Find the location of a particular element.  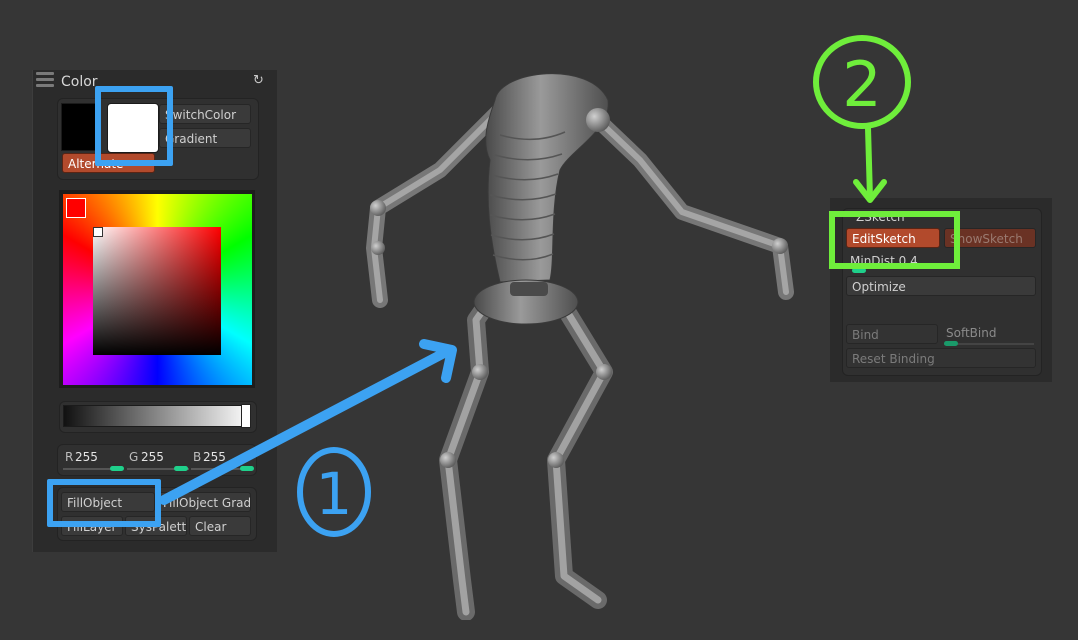

step-two-text: 2 is located at coordinates (861, 84).